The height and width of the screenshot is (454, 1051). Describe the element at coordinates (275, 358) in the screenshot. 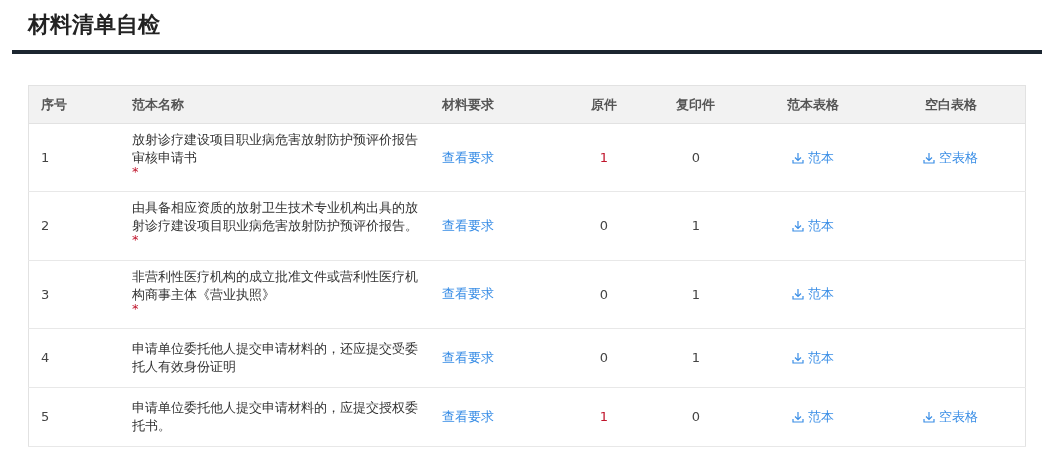

I see `material-name: 申请单位委托他人提交申请材料的，还应提交受委托人有效身份证明` at that location.